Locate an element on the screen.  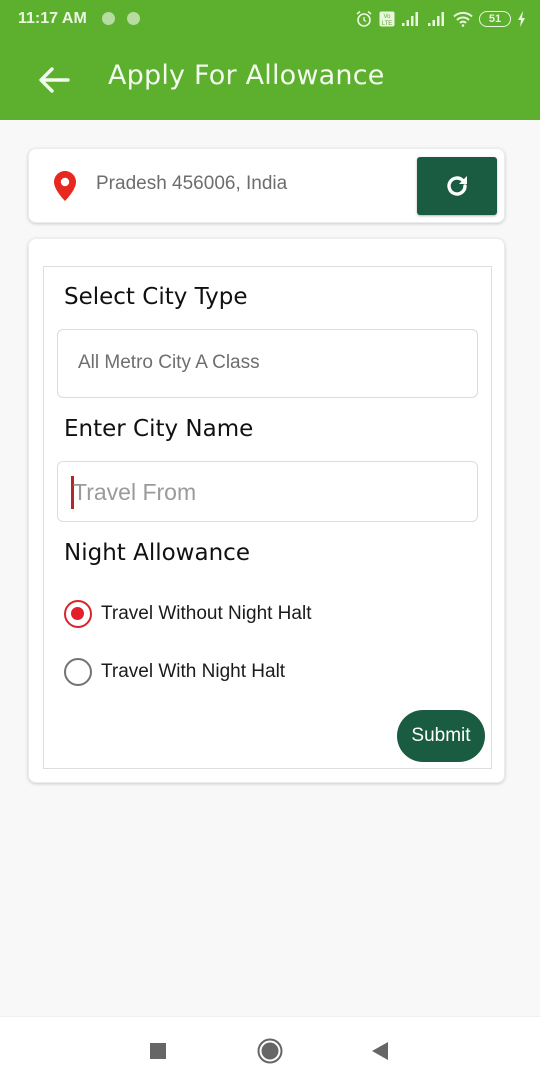
night-allowance-label: Night Allowance is located at coordinates (157, 553).